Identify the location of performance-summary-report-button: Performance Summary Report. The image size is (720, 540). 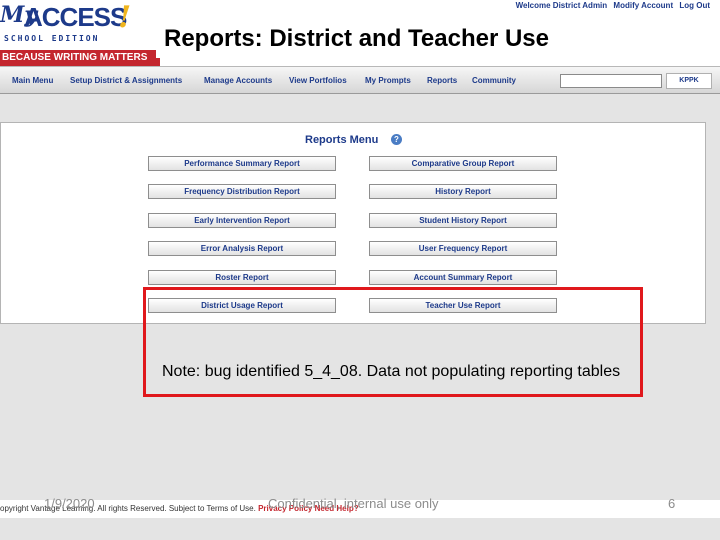
(242, 163).